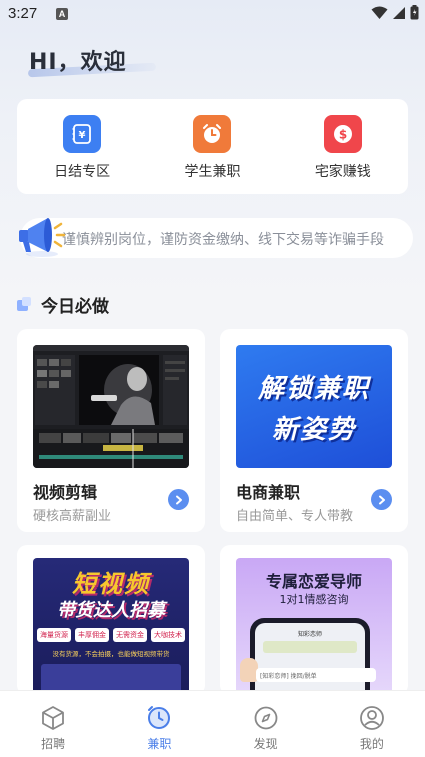  Describe the element at coordinates (313, 581) in the screenshot. I see `thumb-headline: 专属恋爱导师` at that location.